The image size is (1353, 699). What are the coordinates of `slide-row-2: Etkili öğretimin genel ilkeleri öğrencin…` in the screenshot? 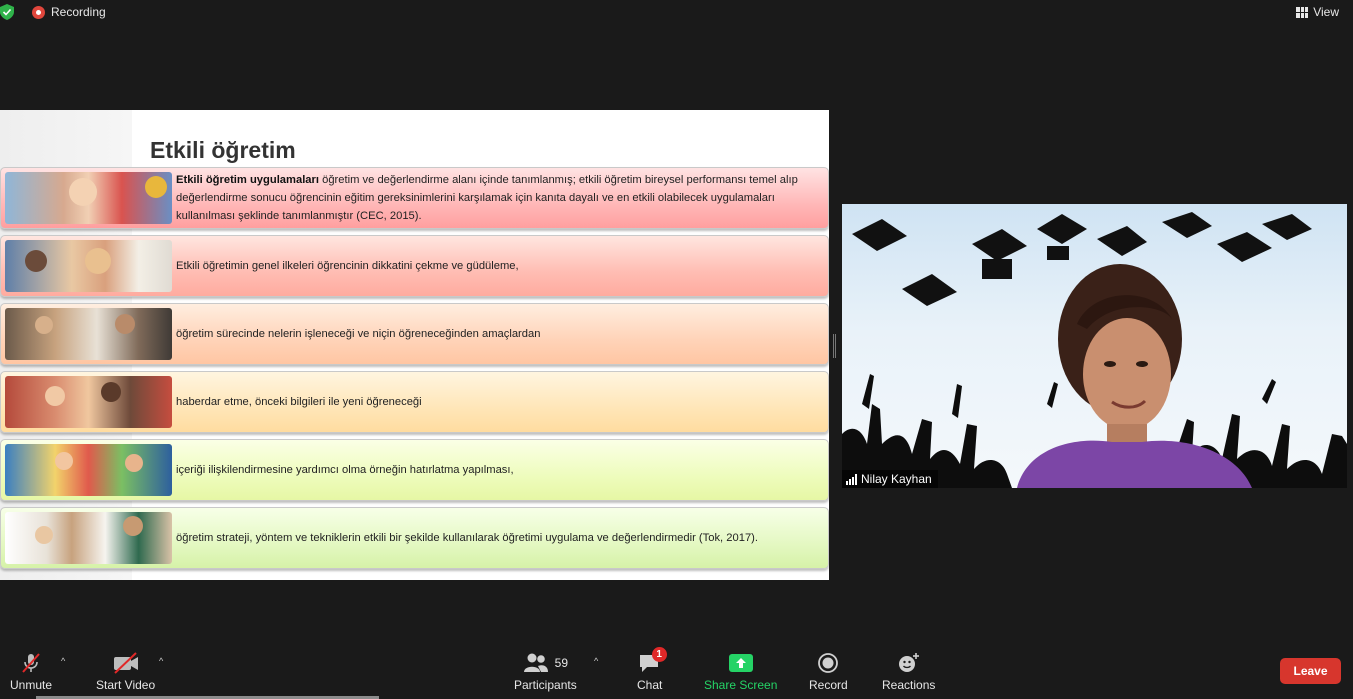 It's located at (414, 266).